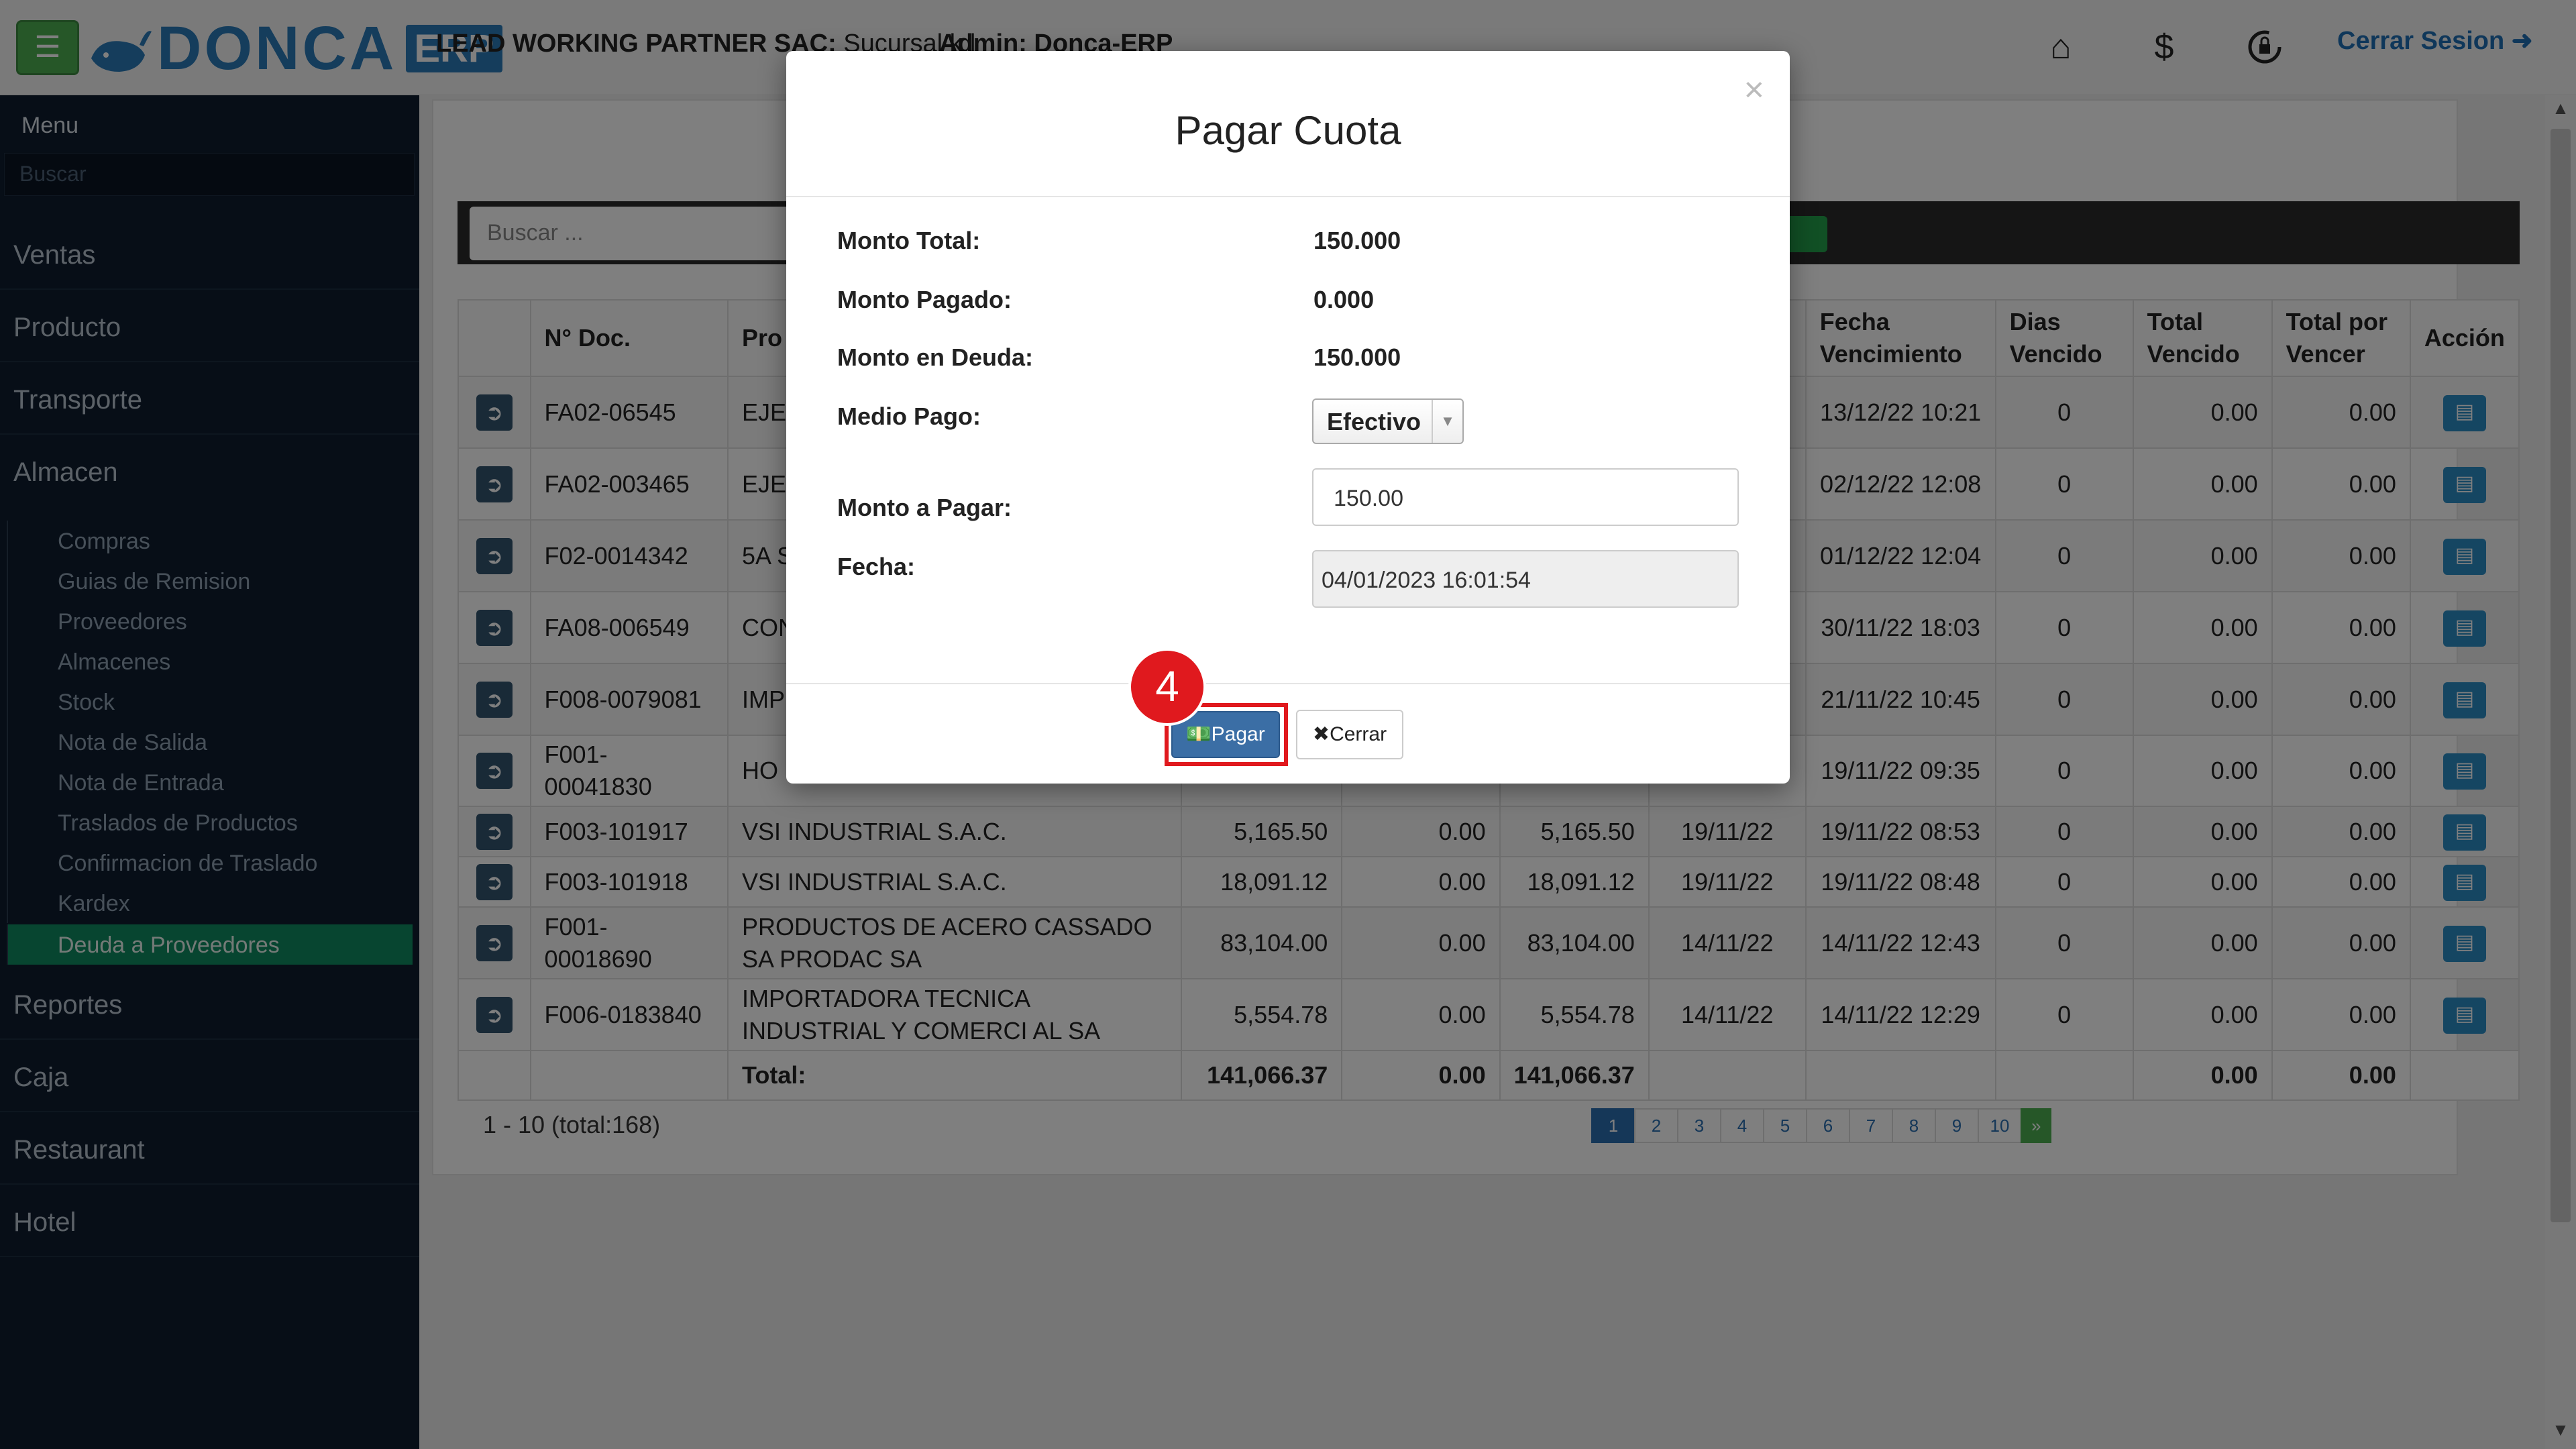 This screenshot has width=2576, height=1449. What do you see at coordinates (1358, 734) in the screenshot?
I see `cerrar-button-label: Cerrar` at bounding box center [1358, 734].